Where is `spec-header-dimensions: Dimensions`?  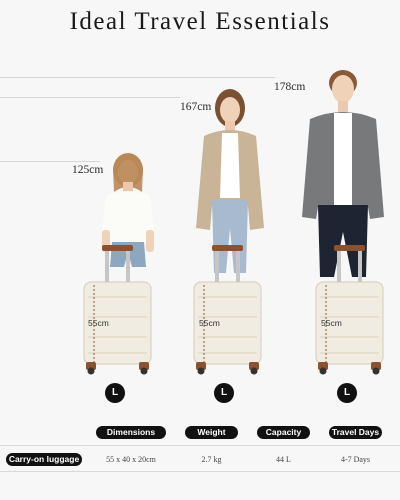
spec-header-dimensions: Dimensions is located at coordinates (131, 432).